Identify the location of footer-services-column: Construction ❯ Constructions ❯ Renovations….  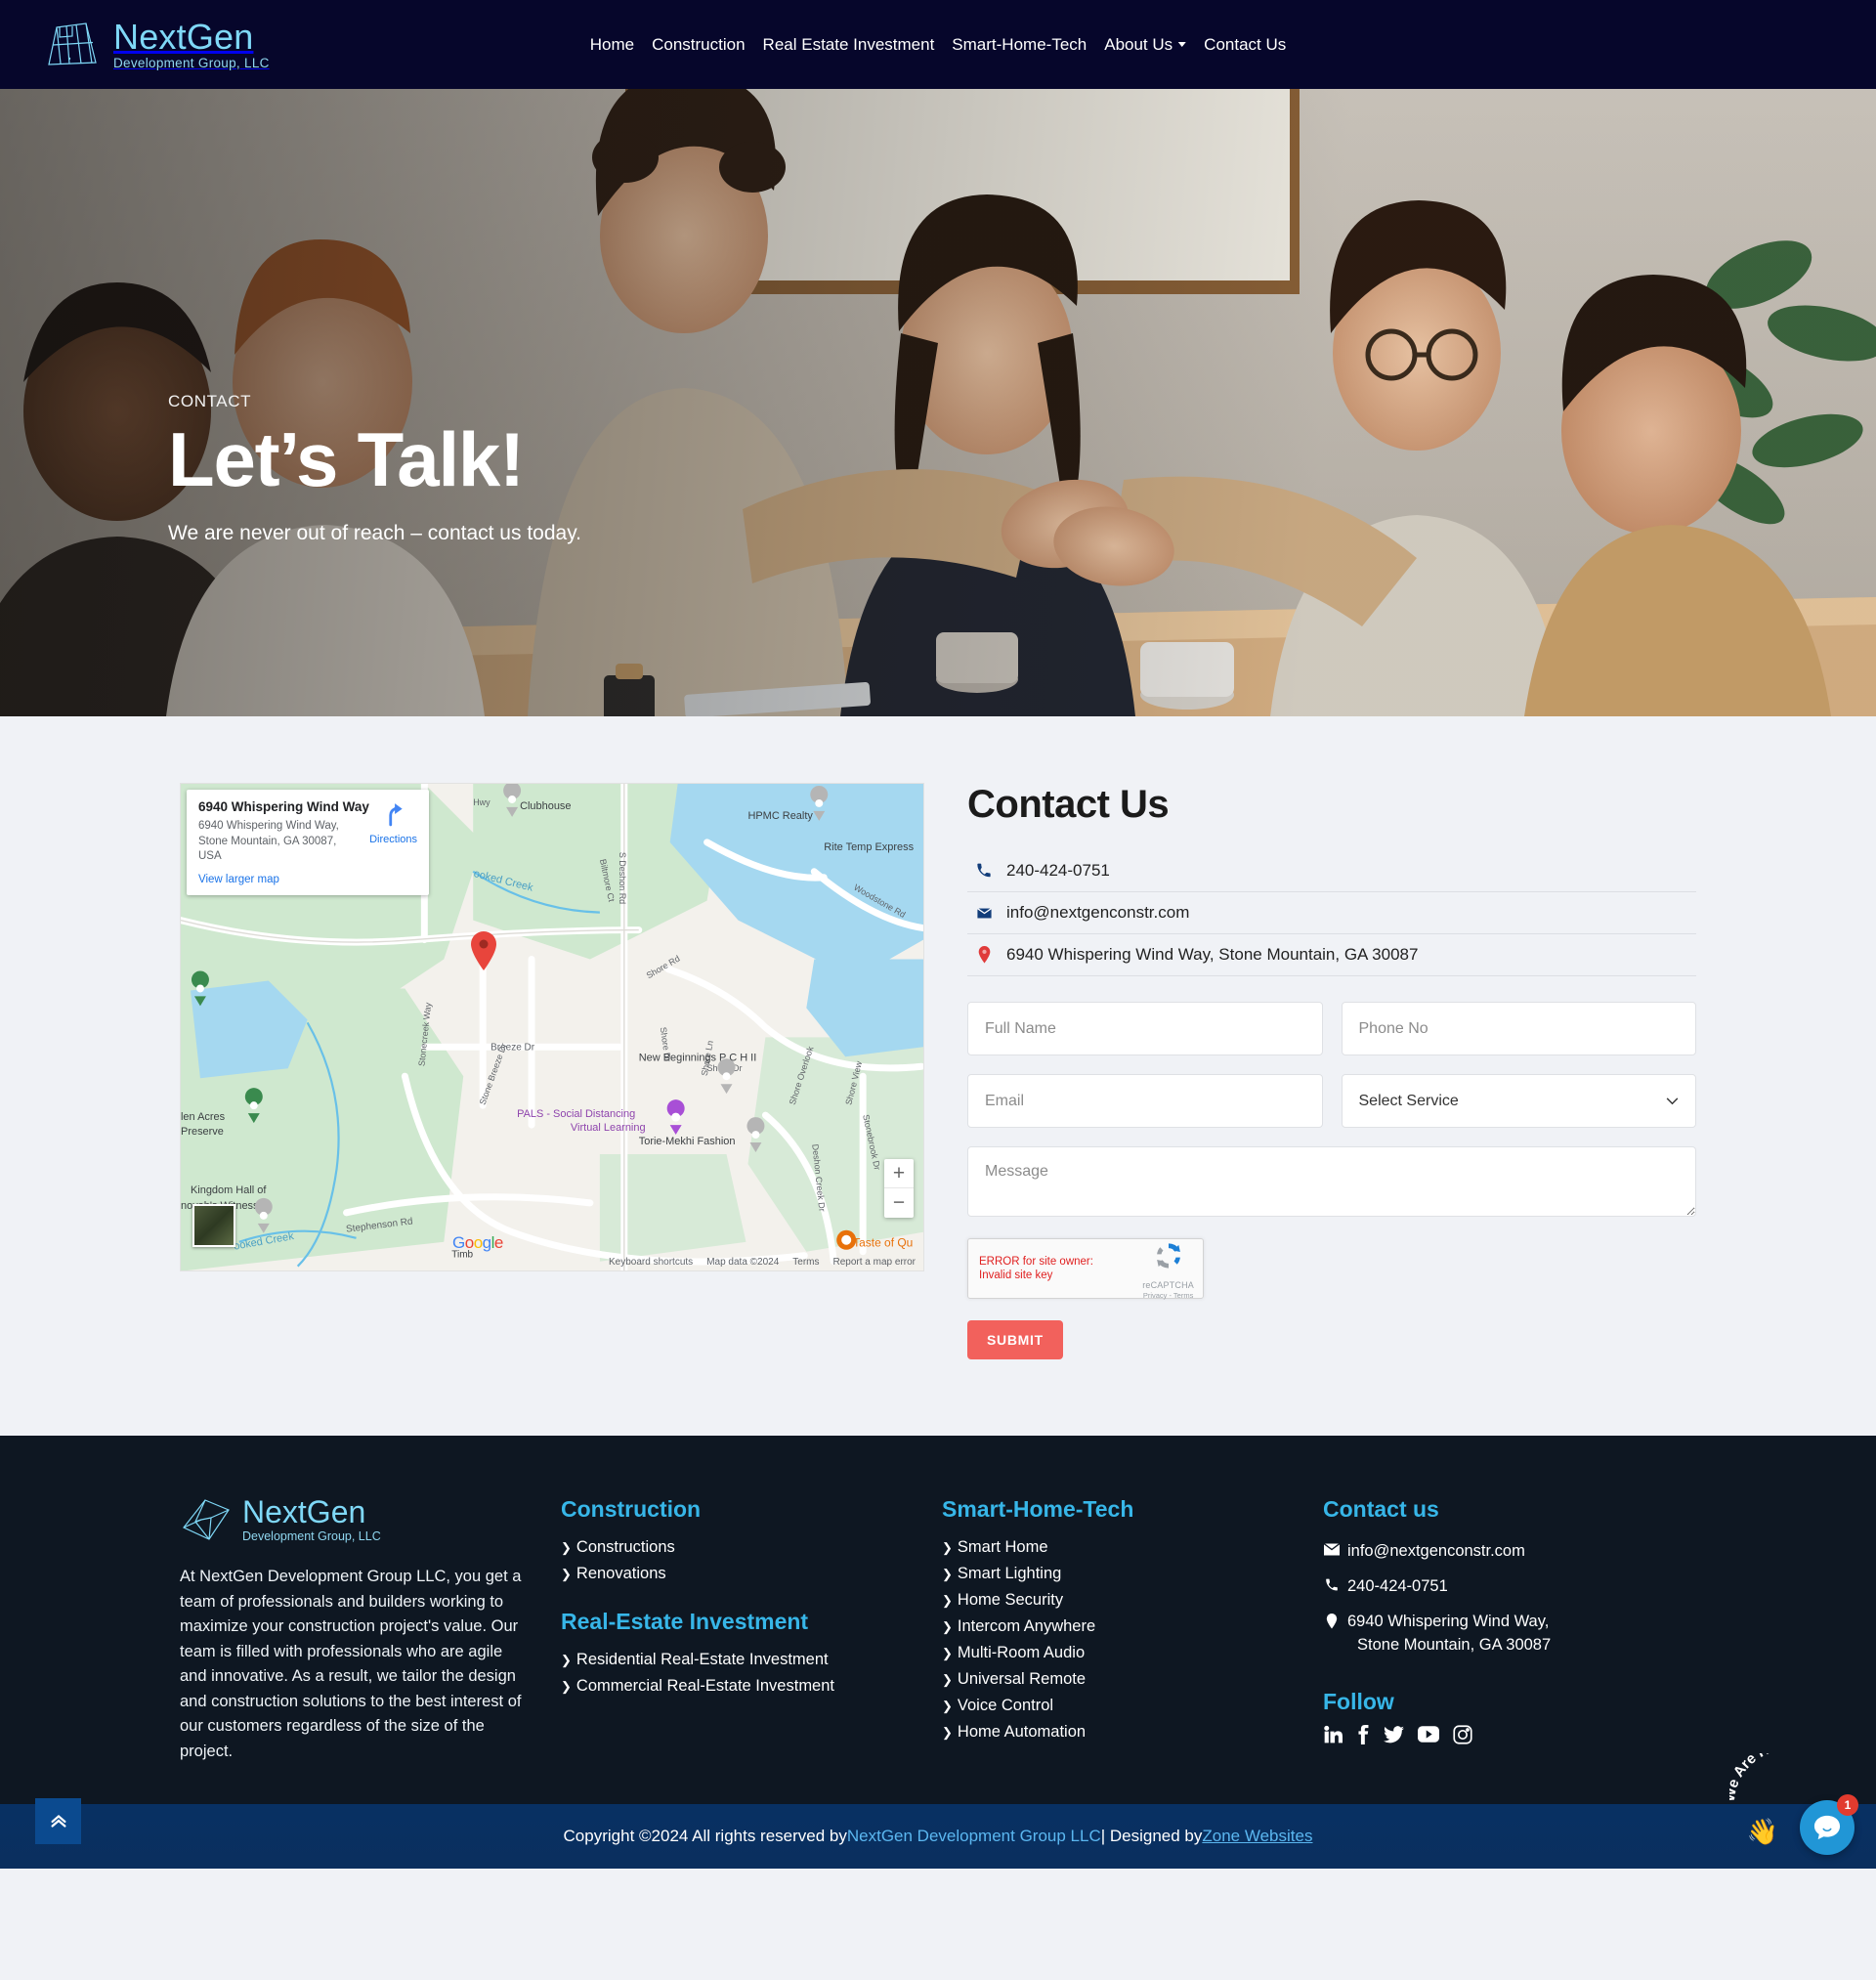
(751, 1631).